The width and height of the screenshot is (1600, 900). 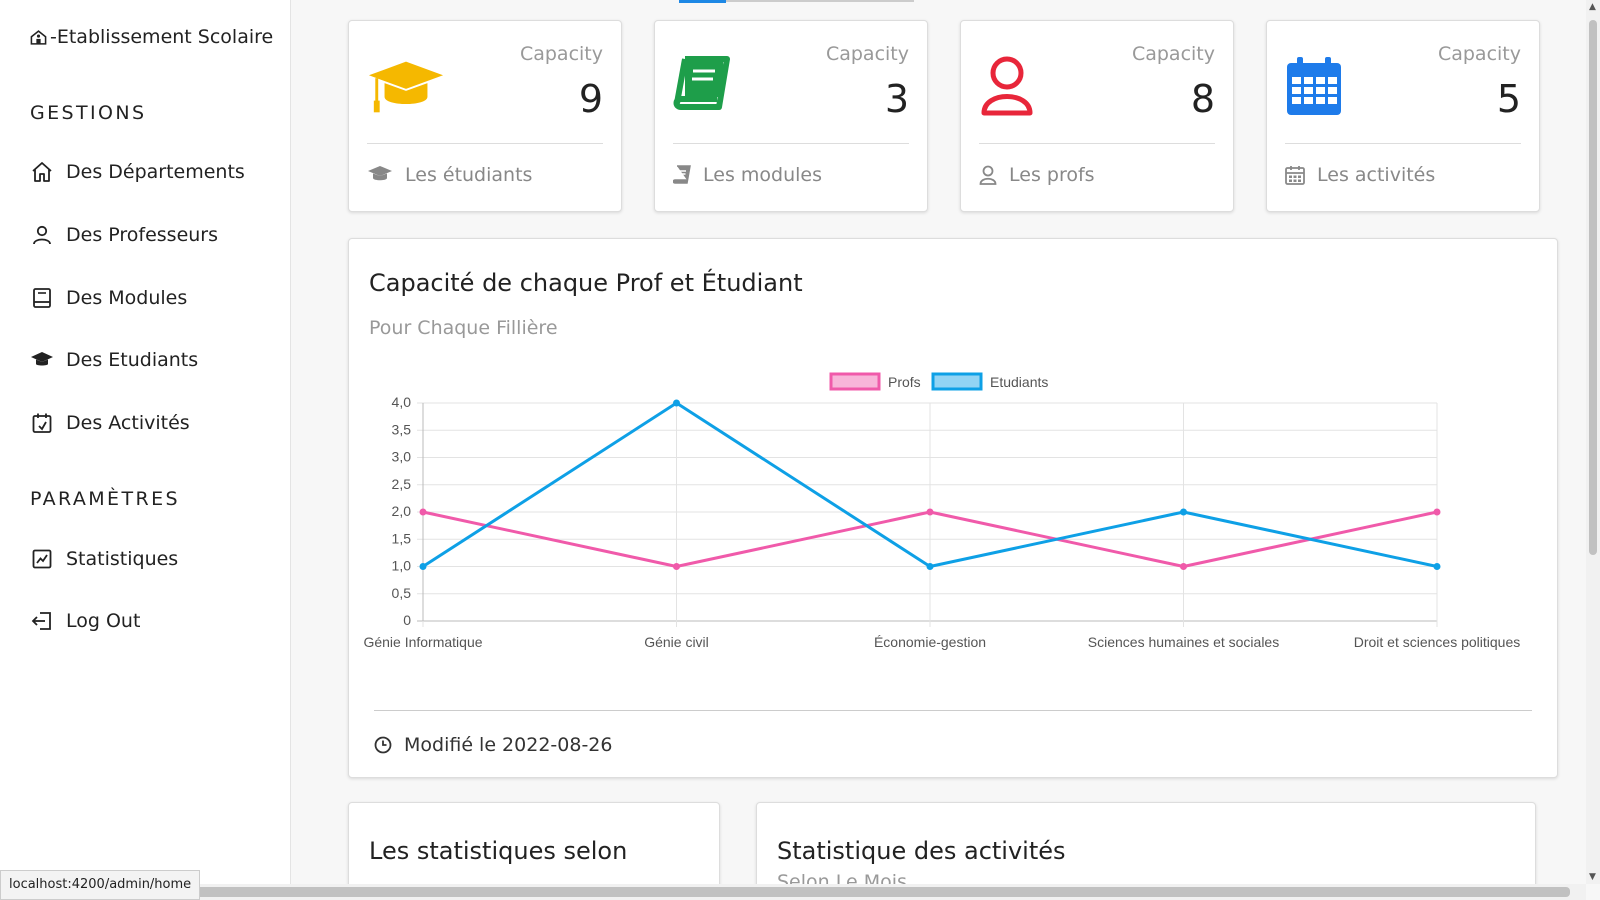 I want to click on card-footer: Les activités, so click(x=1360, y=175).